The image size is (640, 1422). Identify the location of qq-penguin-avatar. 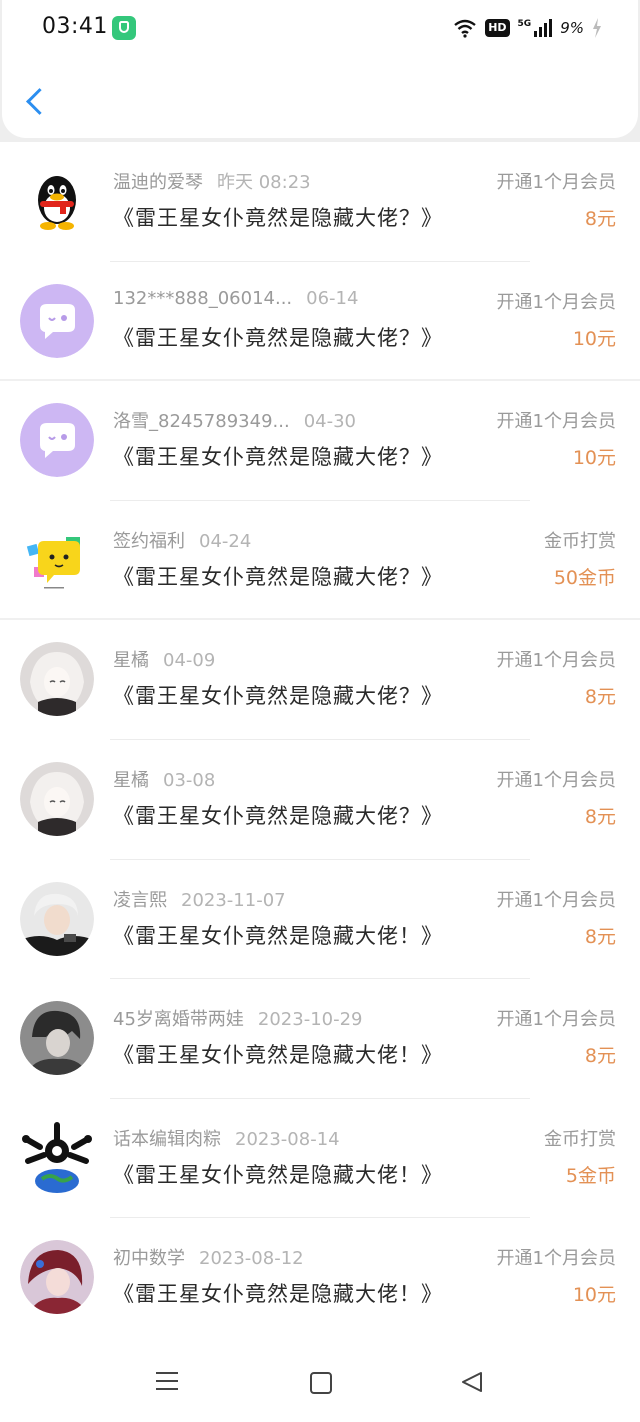
(57, 201).